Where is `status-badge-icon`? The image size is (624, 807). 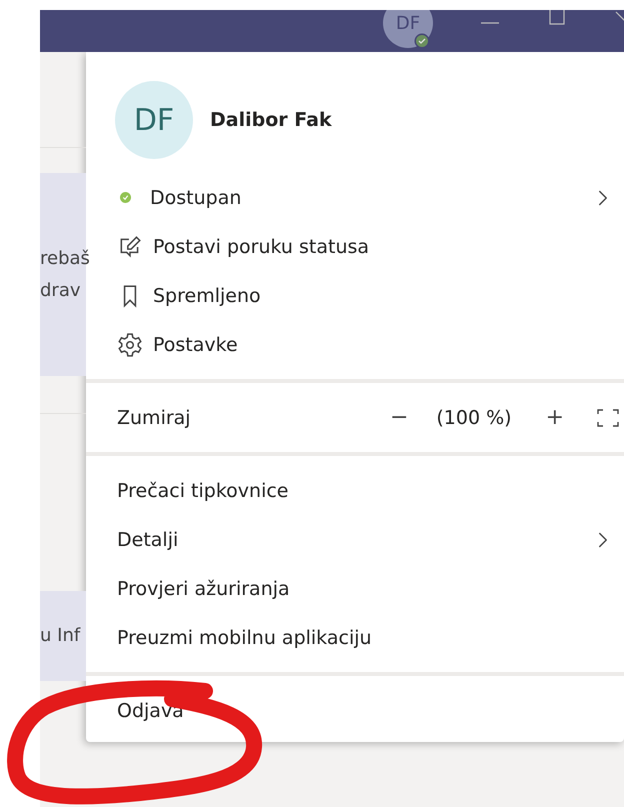 status-badge-icon is located at coordinates (422, 41).